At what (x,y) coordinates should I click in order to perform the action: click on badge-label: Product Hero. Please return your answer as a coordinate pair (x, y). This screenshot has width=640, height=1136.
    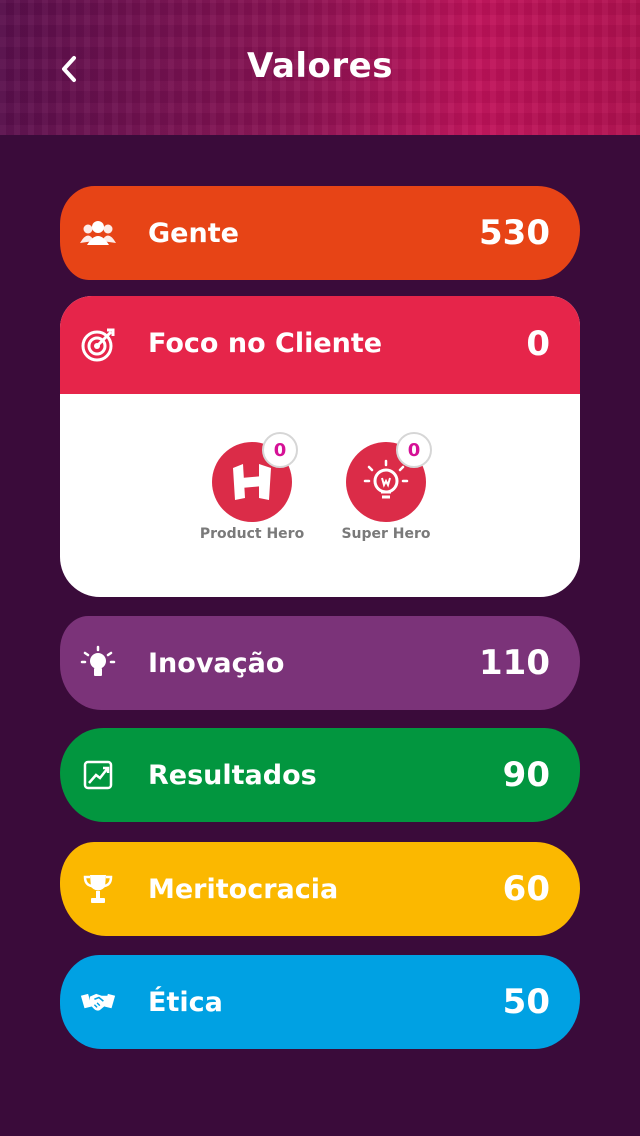
    Looking at the image, I should click on (252, 534).